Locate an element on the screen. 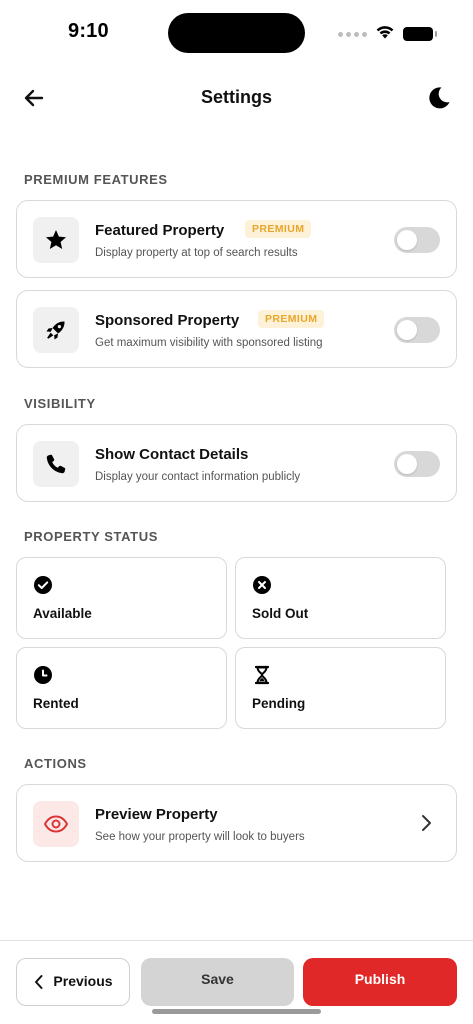 The height and width of the screenshot is (1024, 473). rocket-icon is located at coordinates (55, 330).